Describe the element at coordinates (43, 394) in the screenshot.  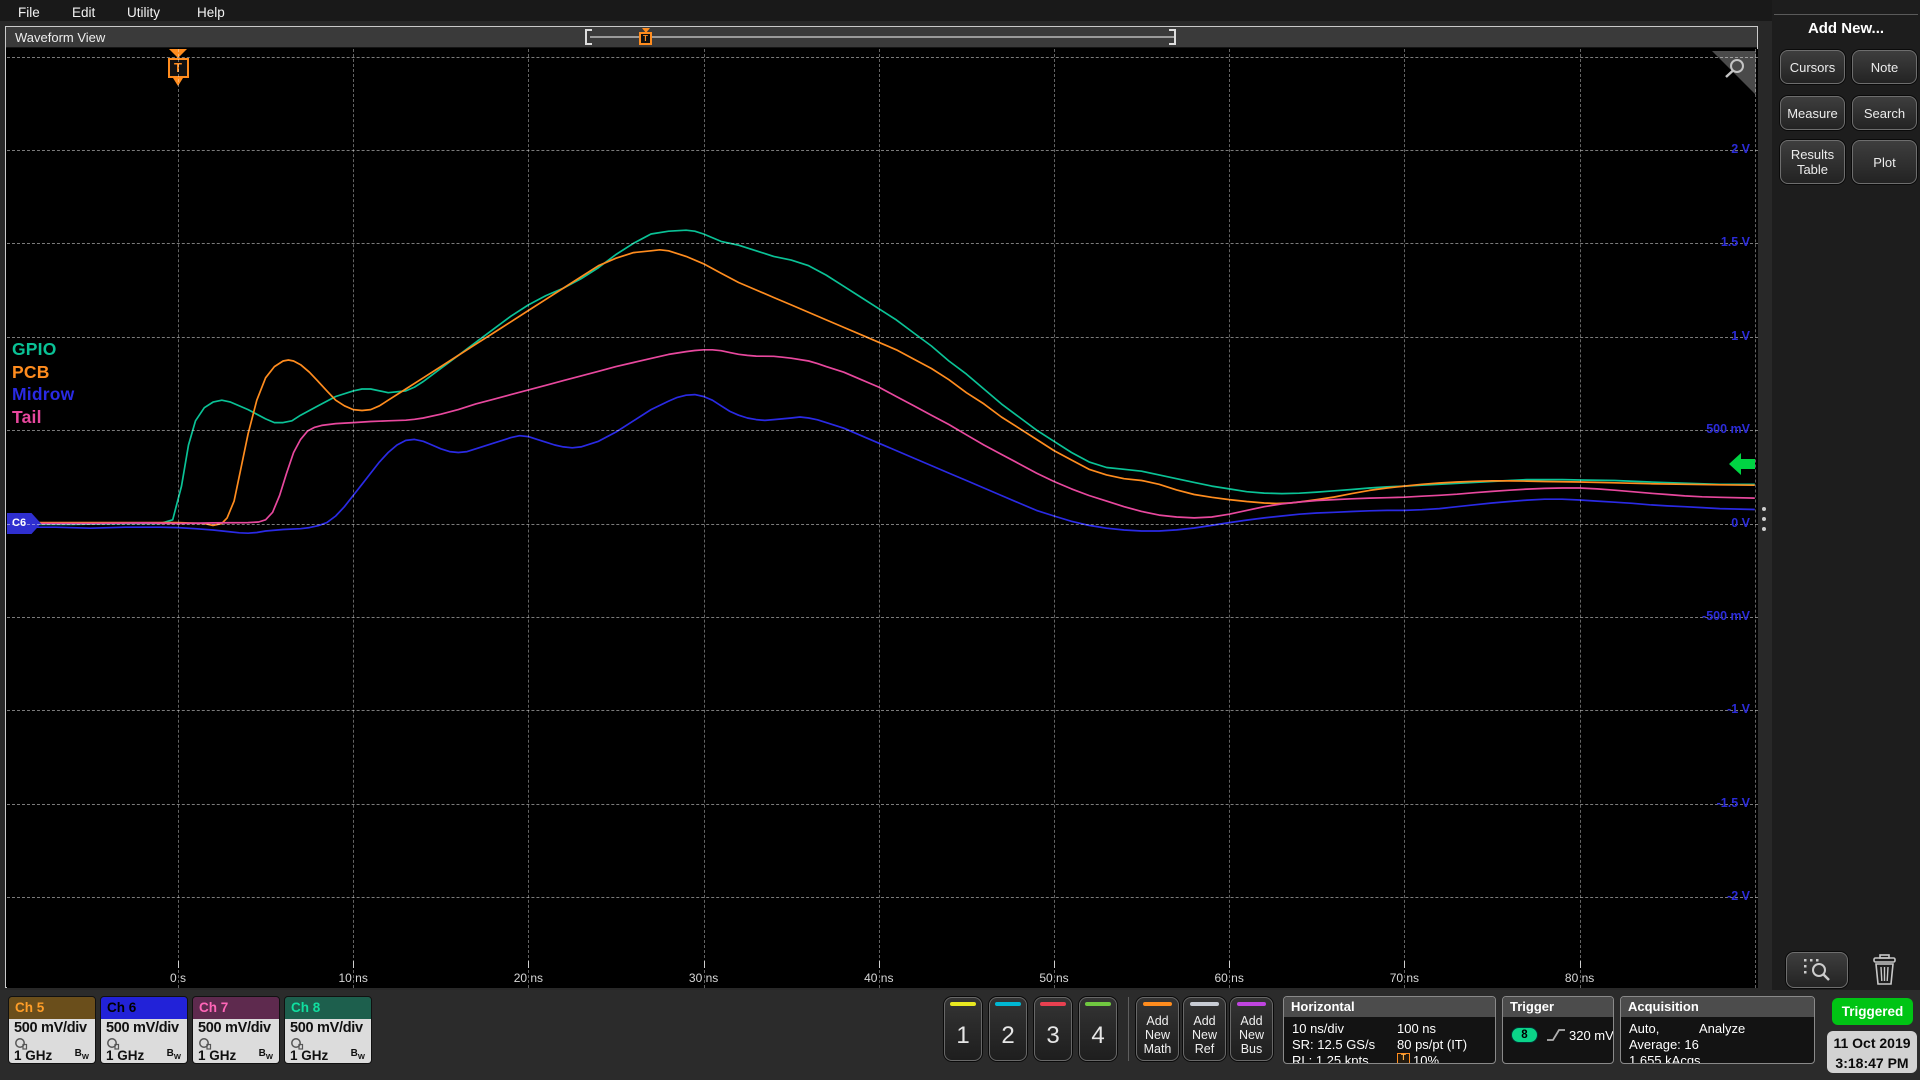
I see `legend-label-midrow: Midrow` at that location.